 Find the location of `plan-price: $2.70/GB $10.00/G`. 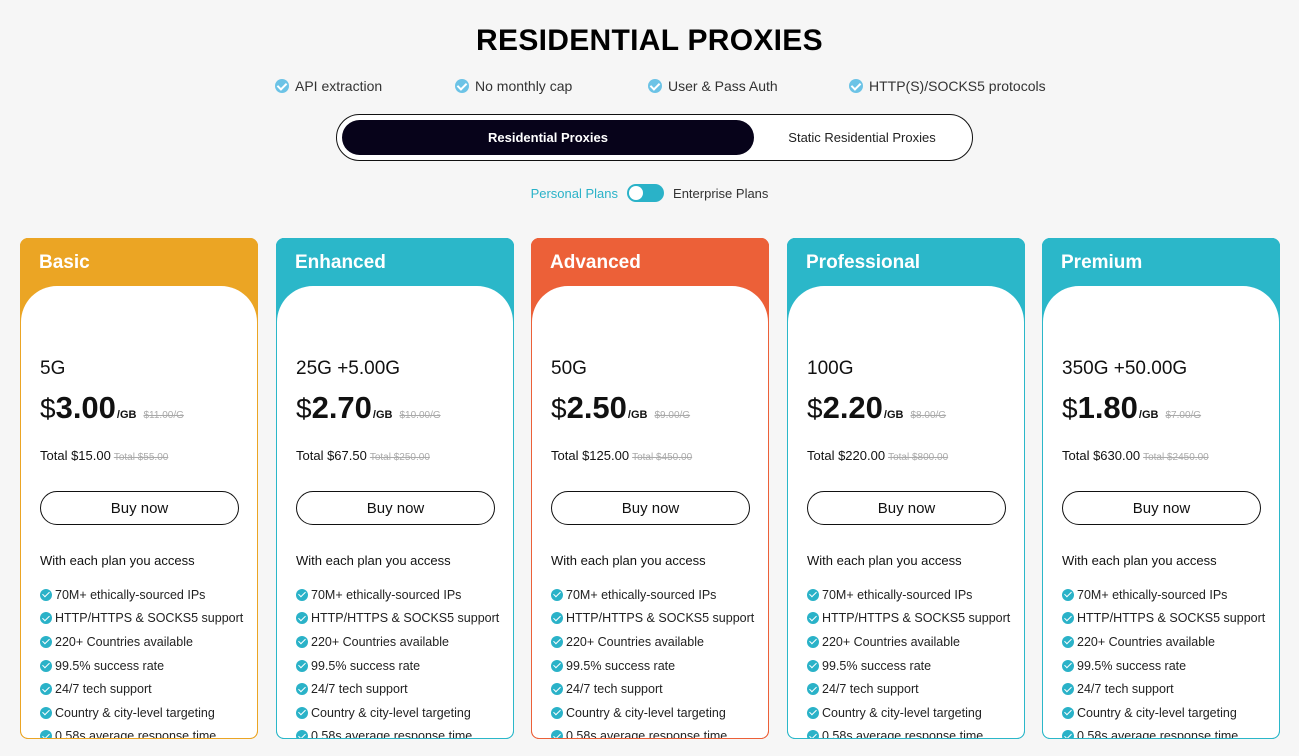

plan-price: $2.70/GB $10.00/G is located at coordinates (368, 408).